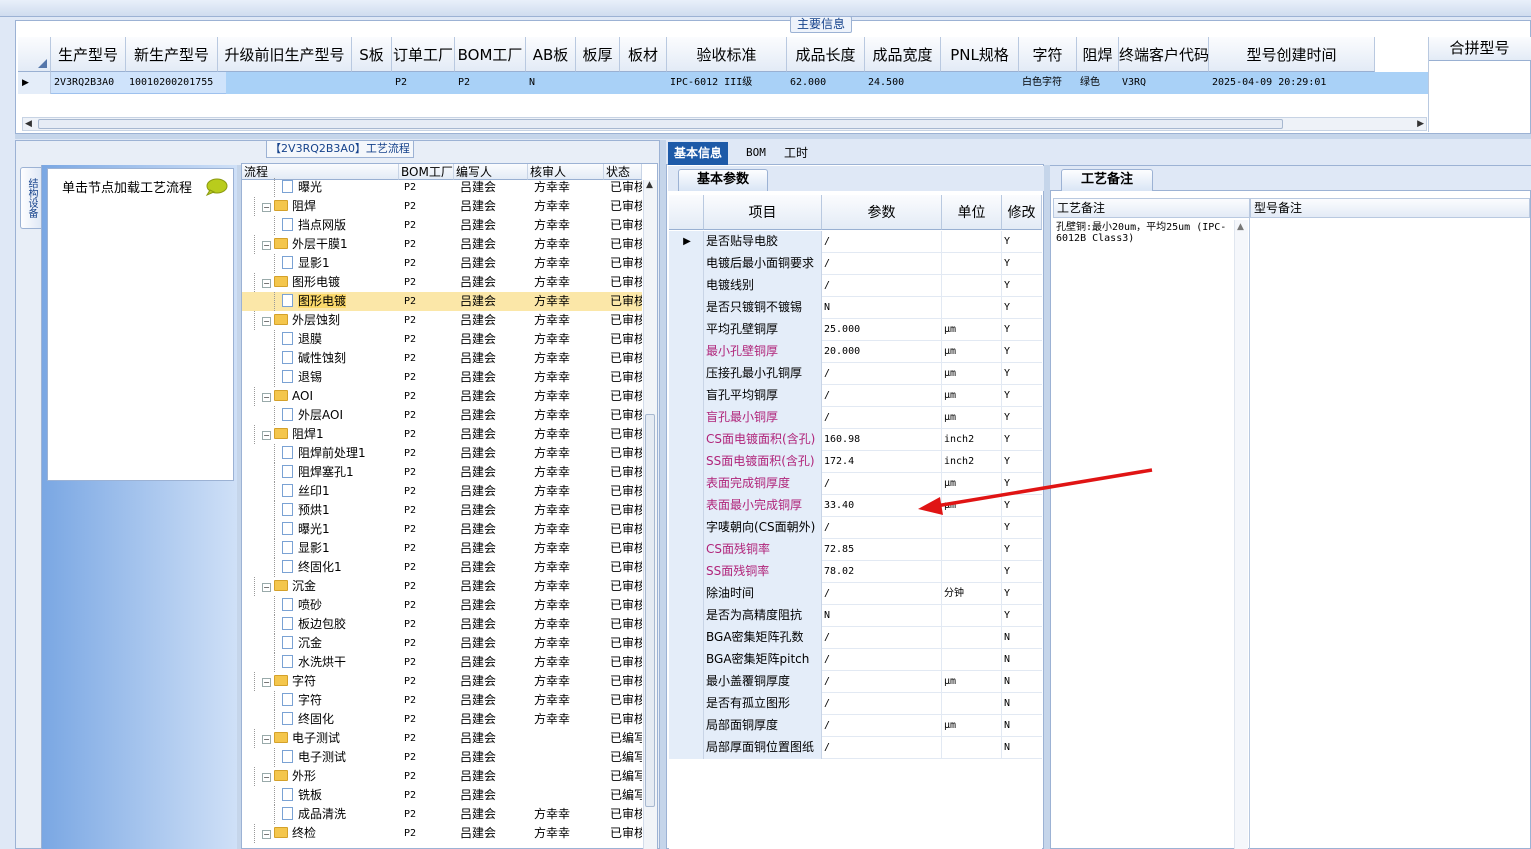  I want to click on tree-folder-node: − 阻焊, so click(332, 206).